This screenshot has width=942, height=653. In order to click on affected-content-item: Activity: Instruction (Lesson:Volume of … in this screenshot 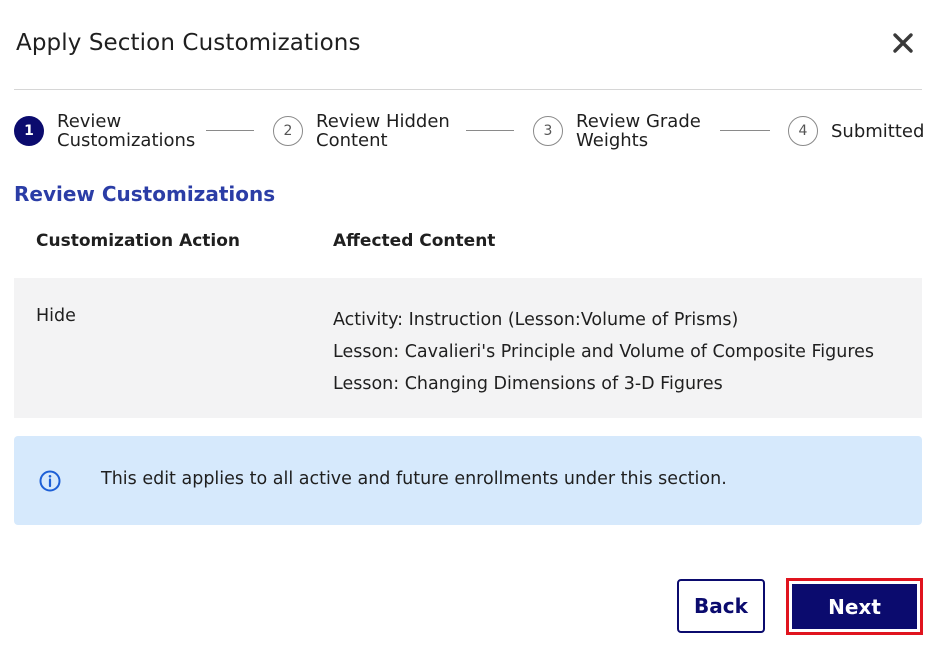, I will do `click(536, 320)`.